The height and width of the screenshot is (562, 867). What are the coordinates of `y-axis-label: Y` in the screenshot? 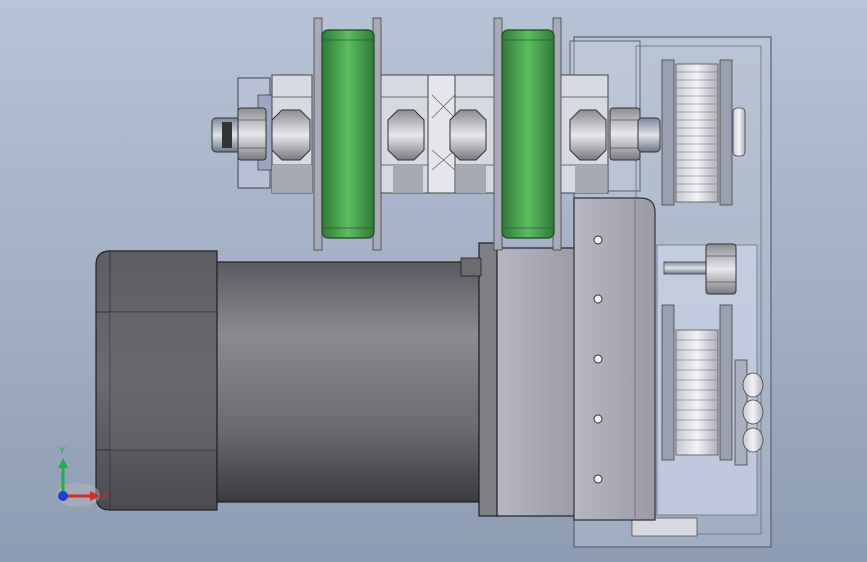 It's located at (62, 451).